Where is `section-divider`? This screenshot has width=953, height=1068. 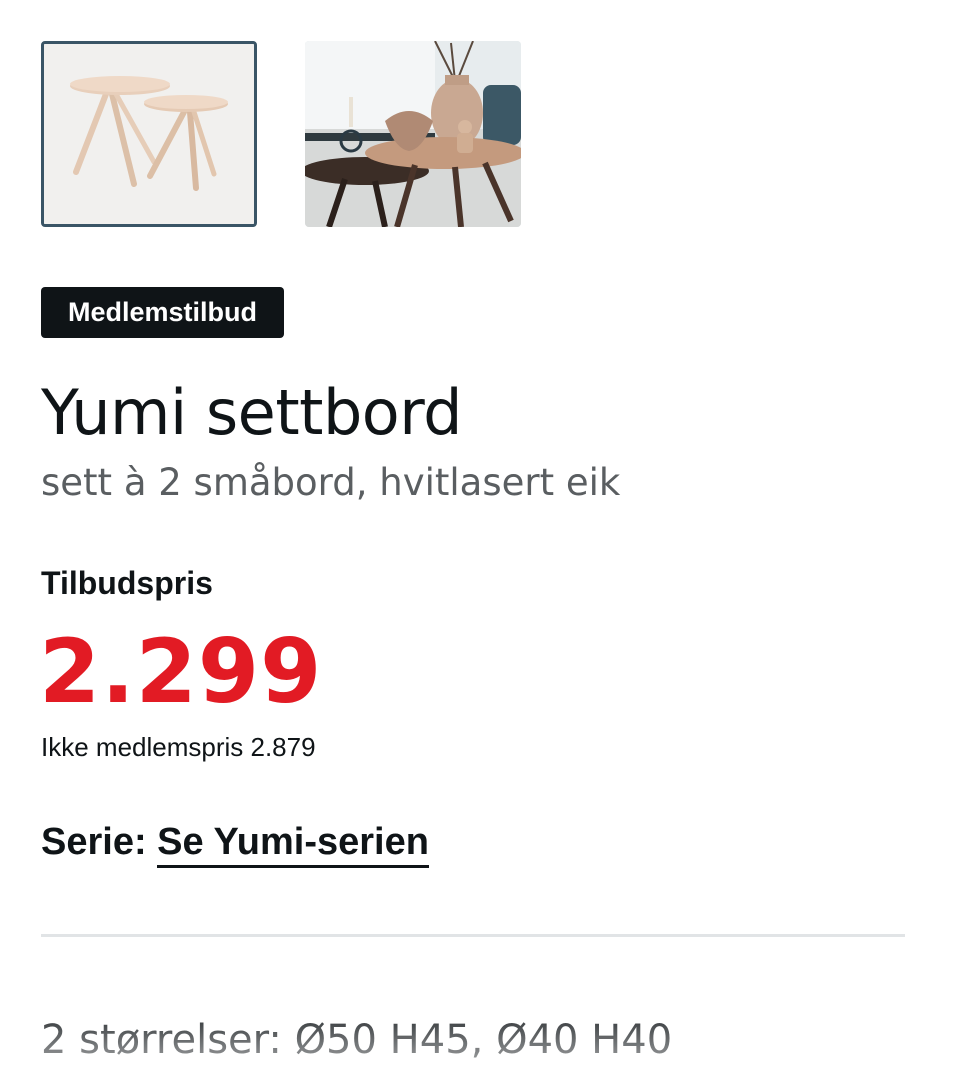 section-divider is located at coordinates (473, 935).